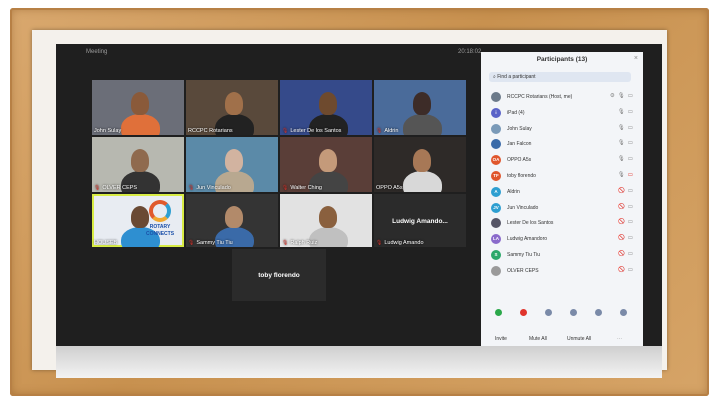 The image size is (719, 404). What do you see at coordinates (564, 177) in the screenshot?
I see `participant-row: TF toby florendo 🎙 ▭` at bounding box center [564, 177].